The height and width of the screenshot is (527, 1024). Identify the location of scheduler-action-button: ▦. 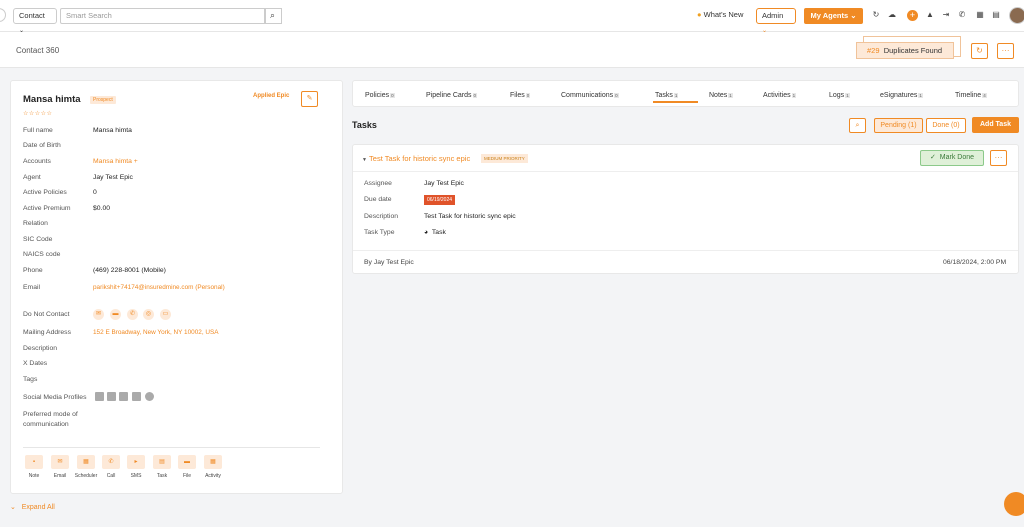
(86, 462).